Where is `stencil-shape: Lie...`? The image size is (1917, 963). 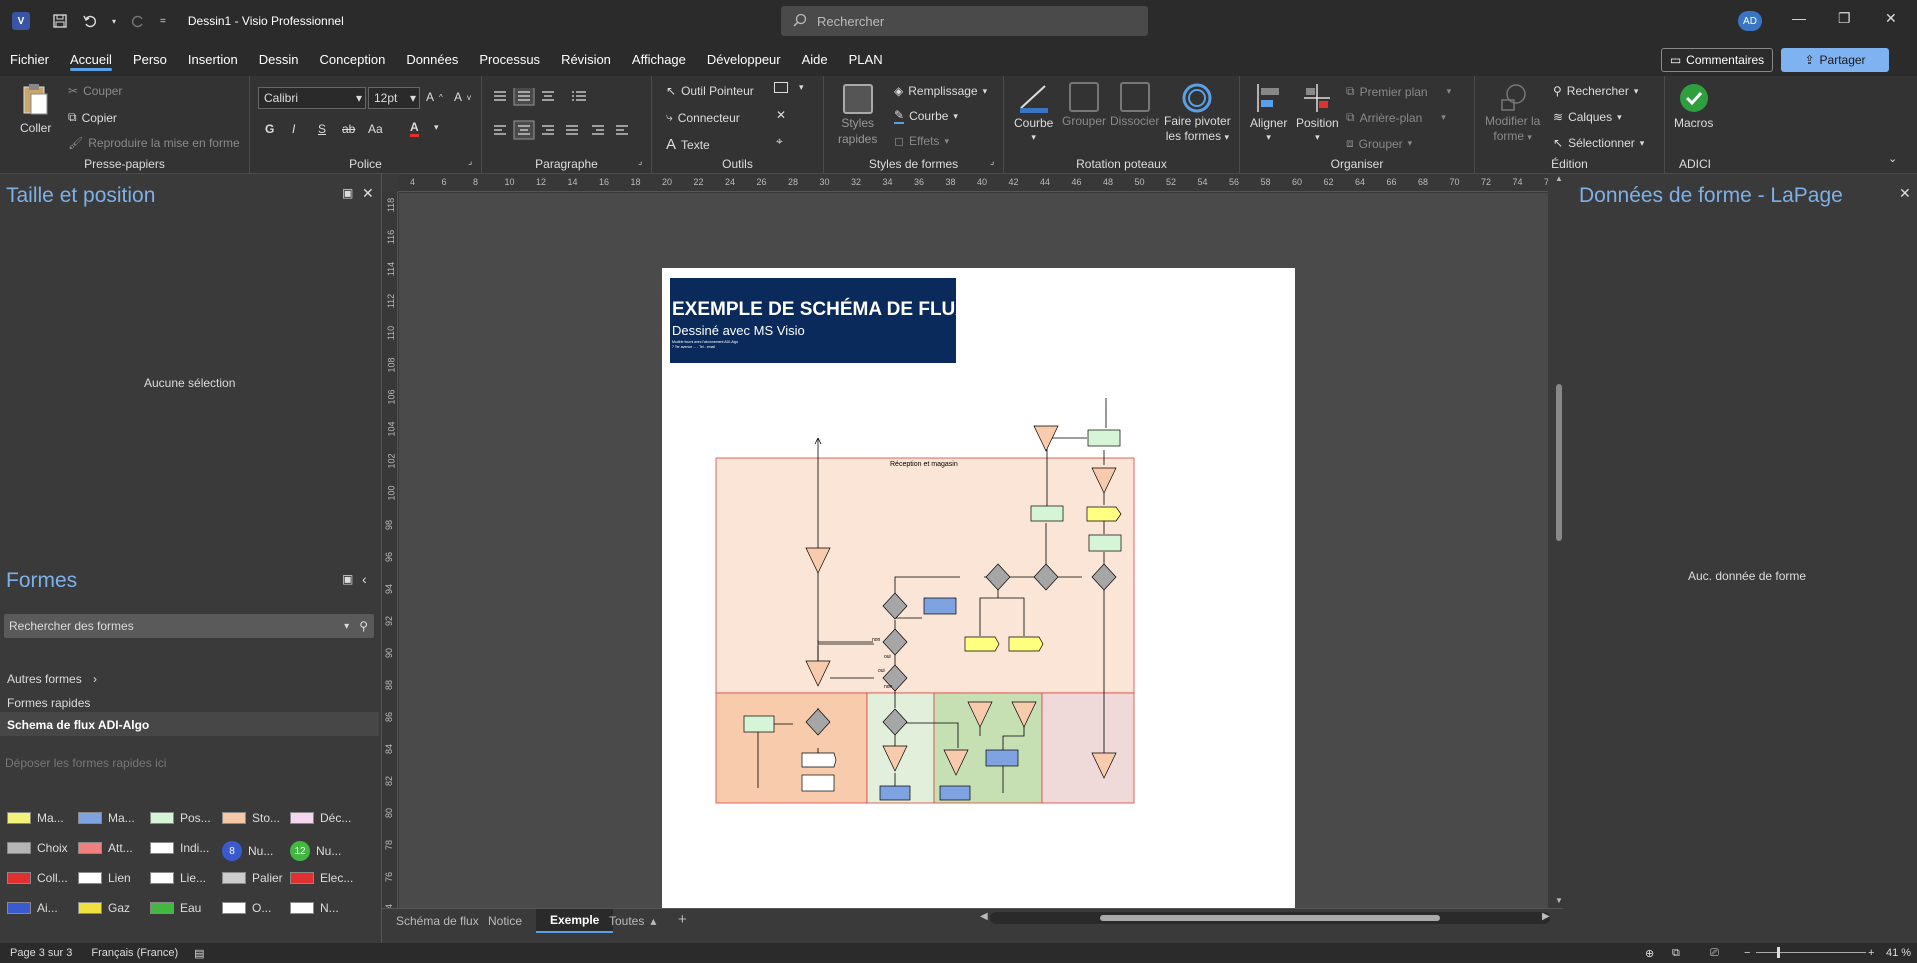
stencil-shape: Lie... is located at coordinates (178, 878).